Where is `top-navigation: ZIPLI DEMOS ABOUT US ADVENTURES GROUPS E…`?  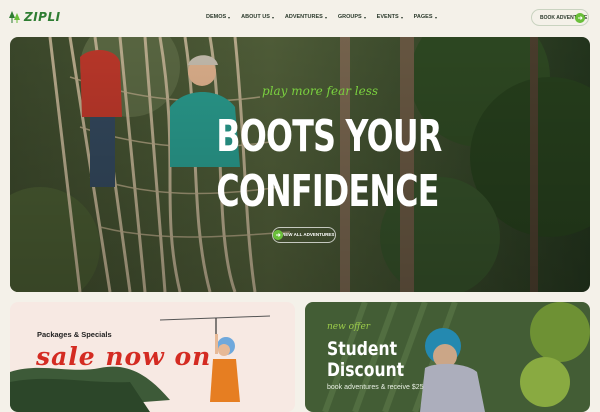
top-navigation: ZIPLI DEMOS ABOUT US ADVENTURES GROUPS E… is located at coordinates (300, 18).